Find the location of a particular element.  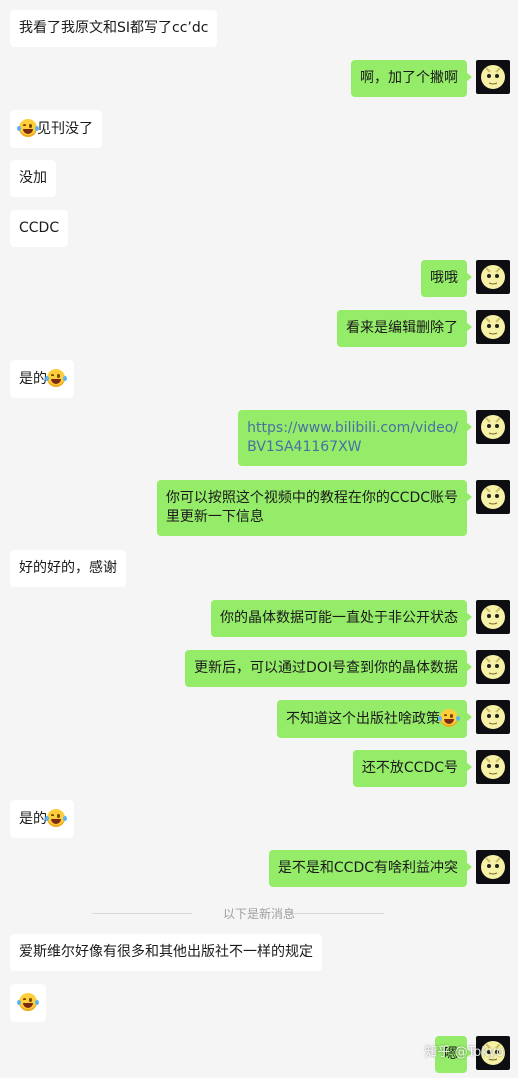

message-text: 没加 is located at coordinates (33, 178).